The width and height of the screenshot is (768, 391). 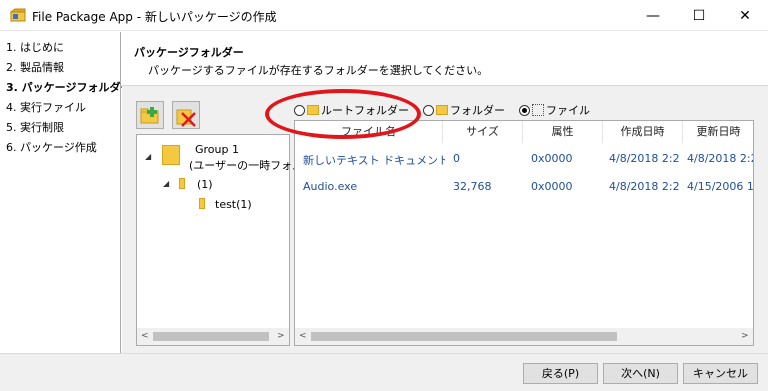 What do you see at coordinates (219, 240) in the screenshot?
I see `folder-tree: ◢ Group 1 (ユーザーの一時フォル ◢ (1) test(1) < >` at bounding box center [219, 240].